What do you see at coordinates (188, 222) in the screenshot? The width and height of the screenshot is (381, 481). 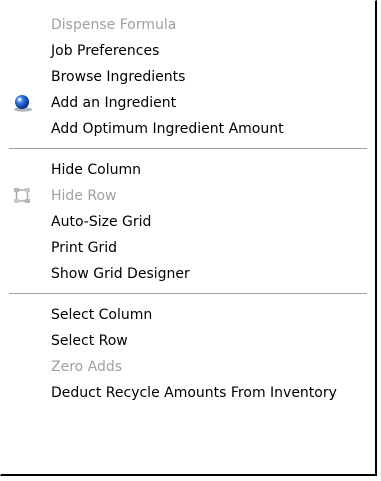 I see `menu-item-auto-size-grid: Auto-Size Grid` at bounding box center [188, 222].